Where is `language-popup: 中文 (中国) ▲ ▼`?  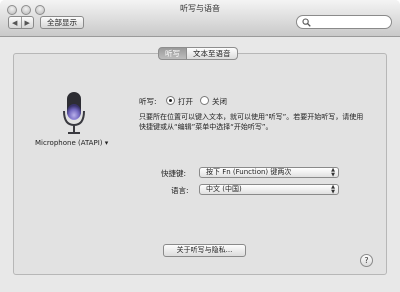 language-popup: 中文 (中国) ▲ ▼ is located at coordinates (269, 189).